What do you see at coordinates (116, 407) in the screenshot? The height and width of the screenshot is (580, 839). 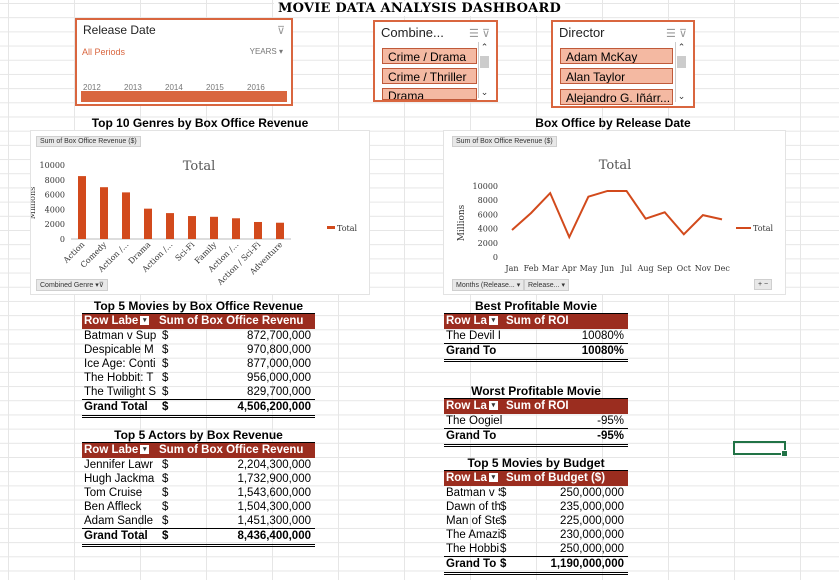 I see `total-label: Grand Total` at bounding box center [116, 407].